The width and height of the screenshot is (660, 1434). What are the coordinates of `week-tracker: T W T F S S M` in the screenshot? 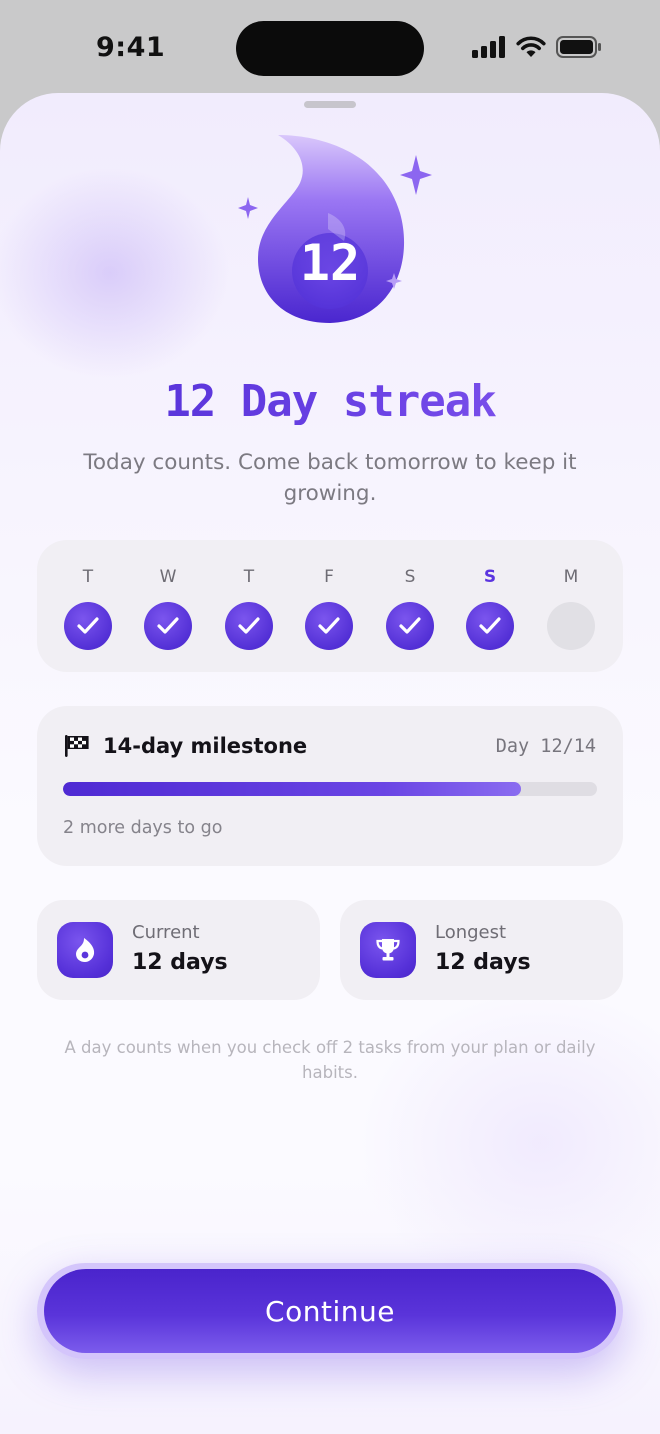 It's located at (330, 606).